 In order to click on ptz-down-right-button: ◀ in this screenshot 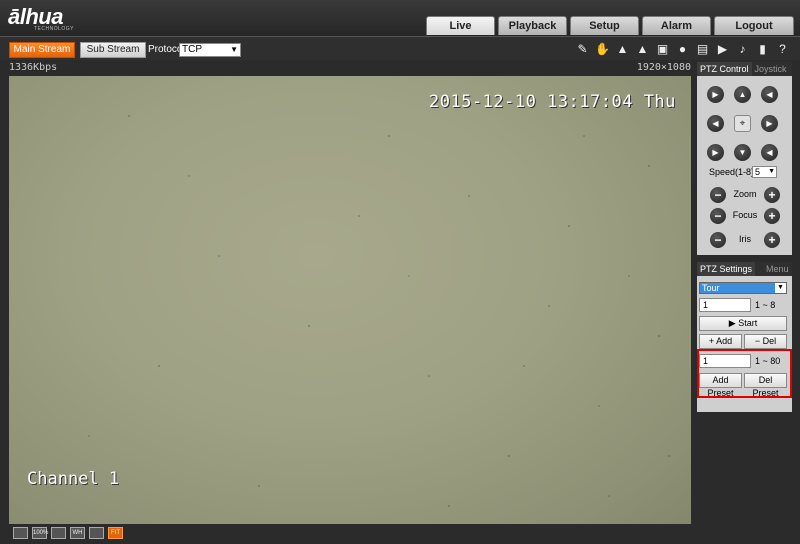, I will do `click(769, 152)`.